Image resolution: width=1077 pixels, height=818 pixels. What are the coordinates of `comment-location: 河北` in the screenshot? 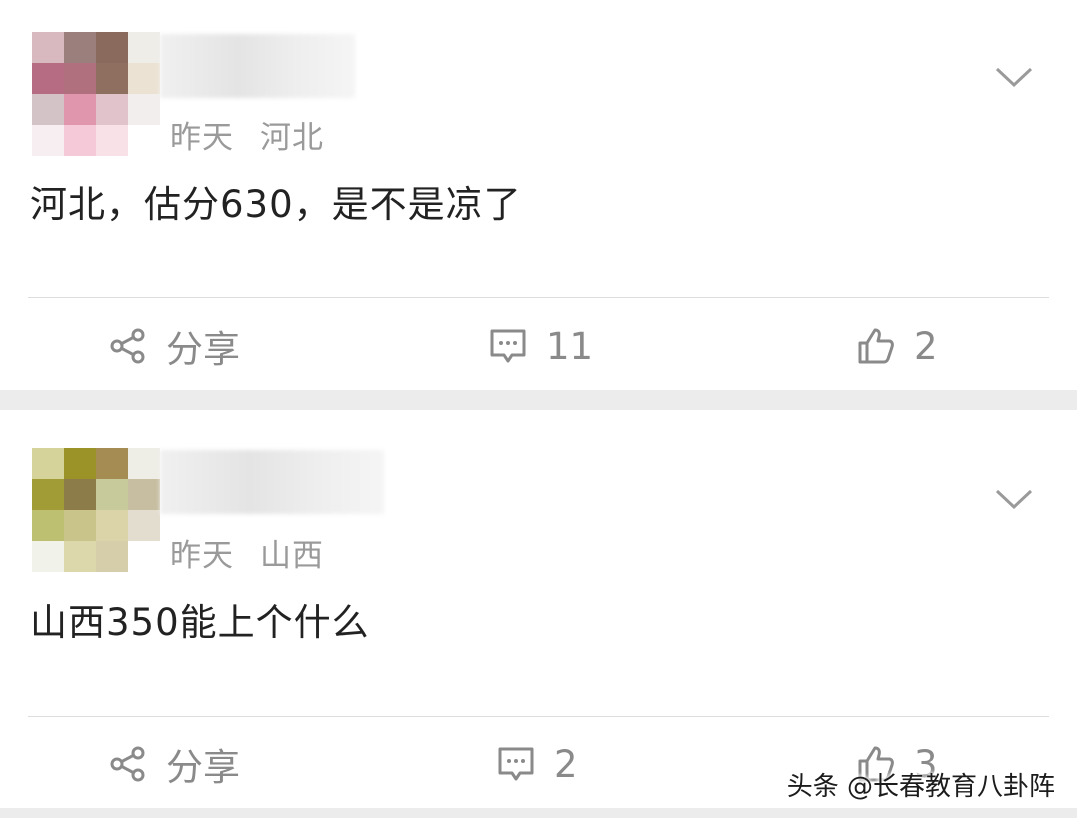 It's located at (292, 138).